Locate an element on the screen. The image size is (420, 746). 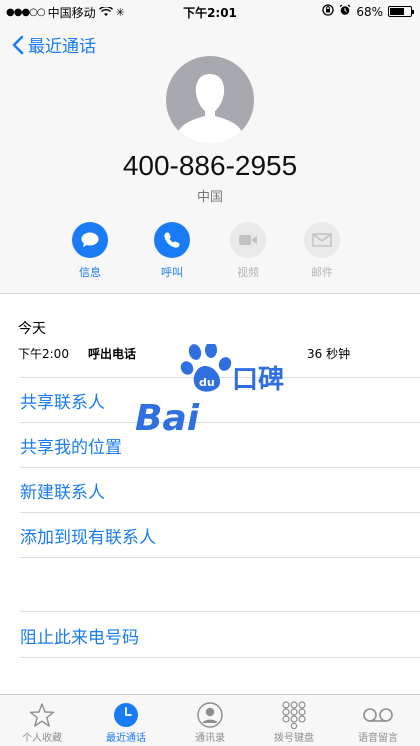
tab-recents: 最近通话 is located at coordinates (126, 720).